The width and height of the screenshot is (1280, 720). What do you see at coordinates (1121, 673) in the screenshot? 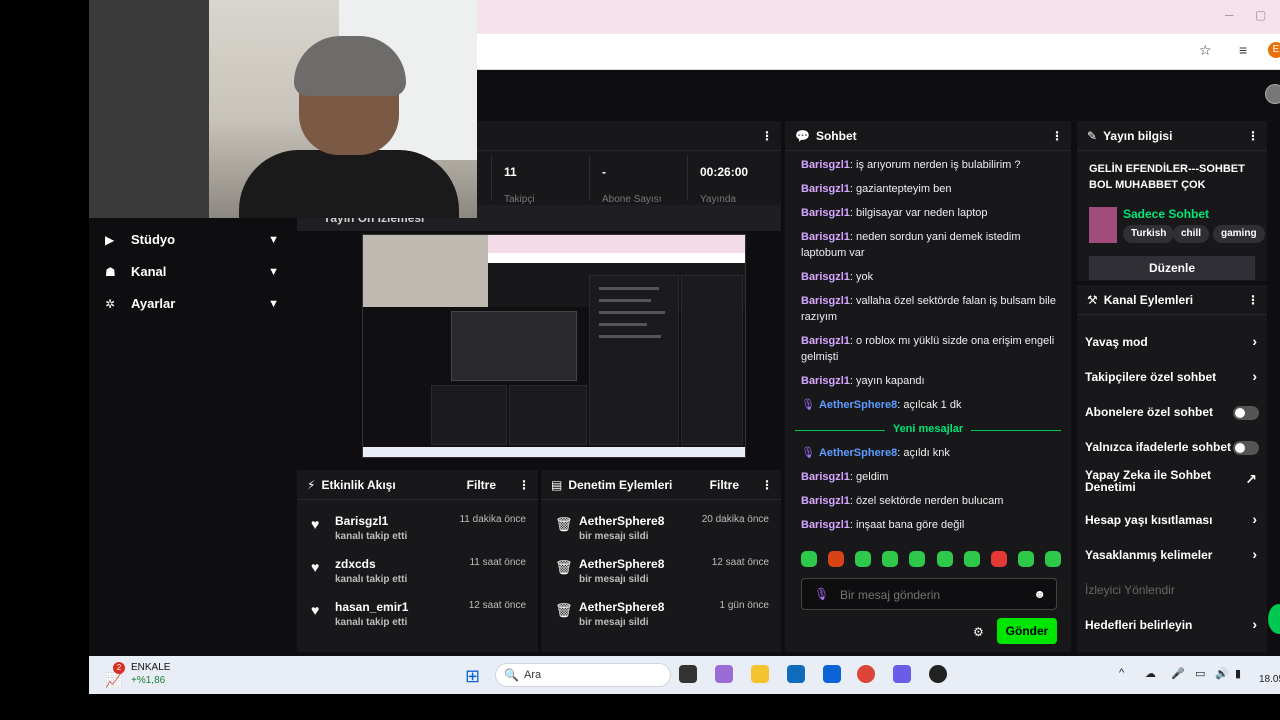
I see `chevron-up-icon: ^` at bounding box center [1121, 673].